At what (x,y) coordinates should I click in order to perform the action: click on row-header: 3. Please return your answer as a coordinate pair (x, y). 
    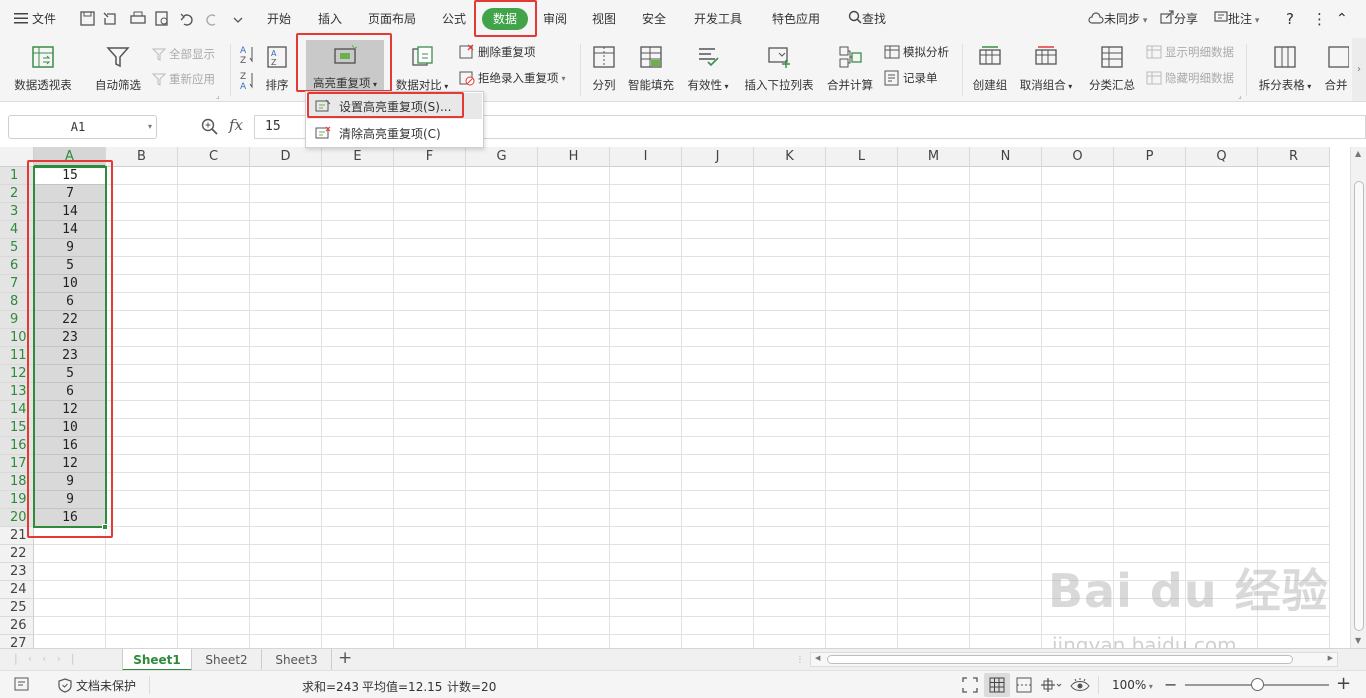
    Looking at the image, I should click on (17, 212).